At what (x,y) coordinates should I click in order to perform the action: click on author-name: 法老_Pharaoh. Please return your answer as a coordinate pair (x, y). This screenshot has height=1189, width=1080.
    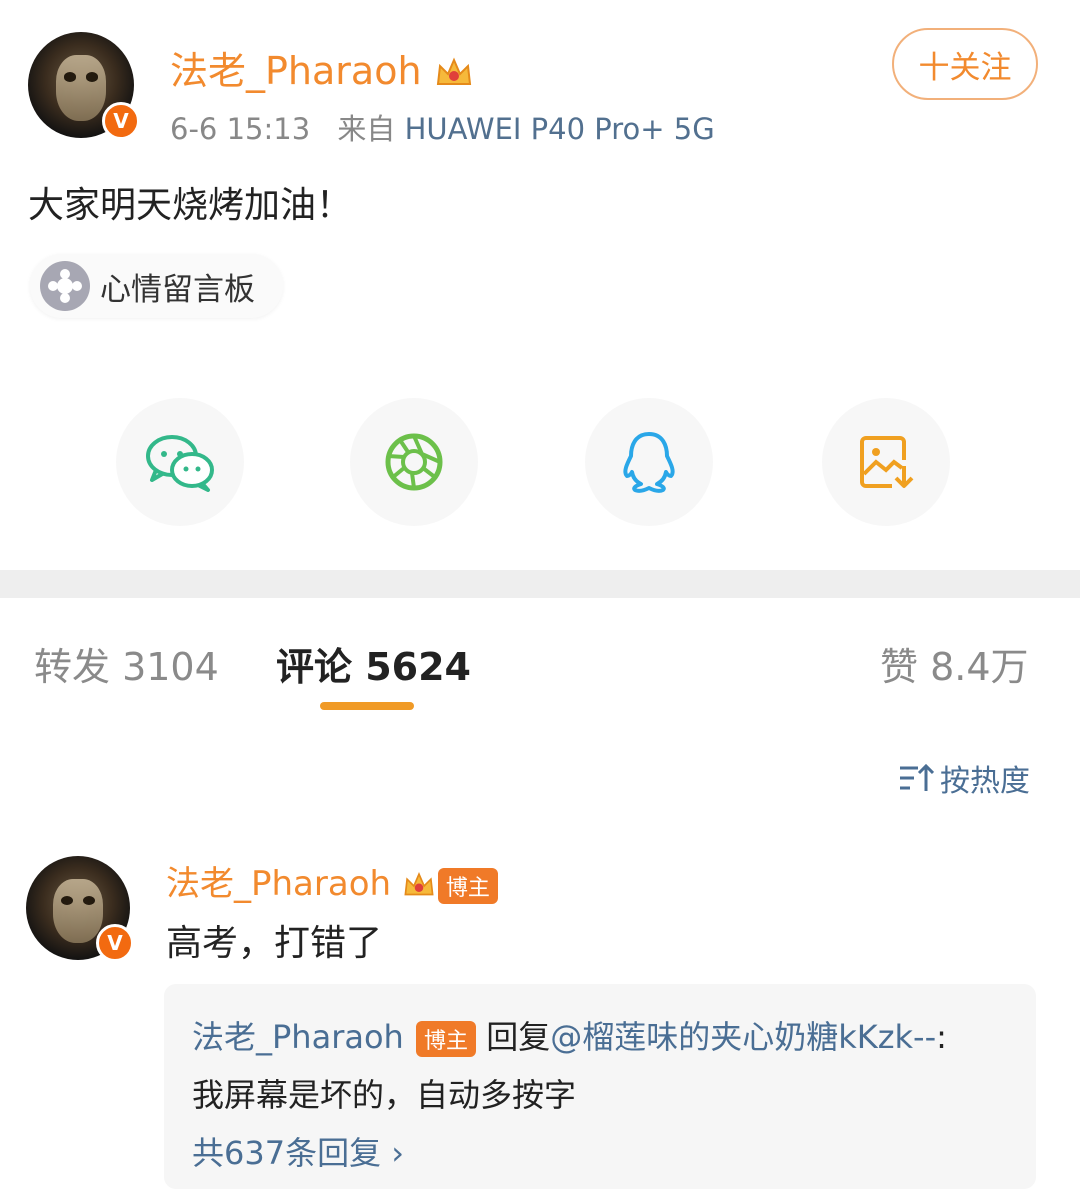
    Looking at the image, I should click on (322, 67).